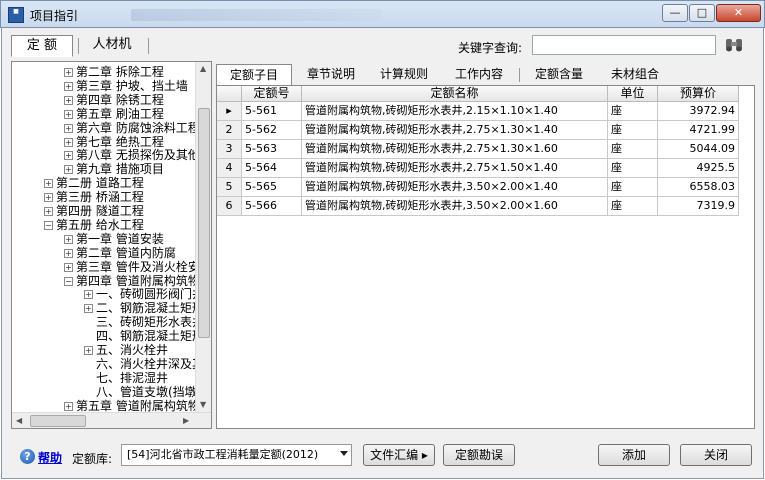  Describe the element at coordinates (129, 114) in the screenshot. I see `tree-item: + 第五章 刷油工程` at that location.